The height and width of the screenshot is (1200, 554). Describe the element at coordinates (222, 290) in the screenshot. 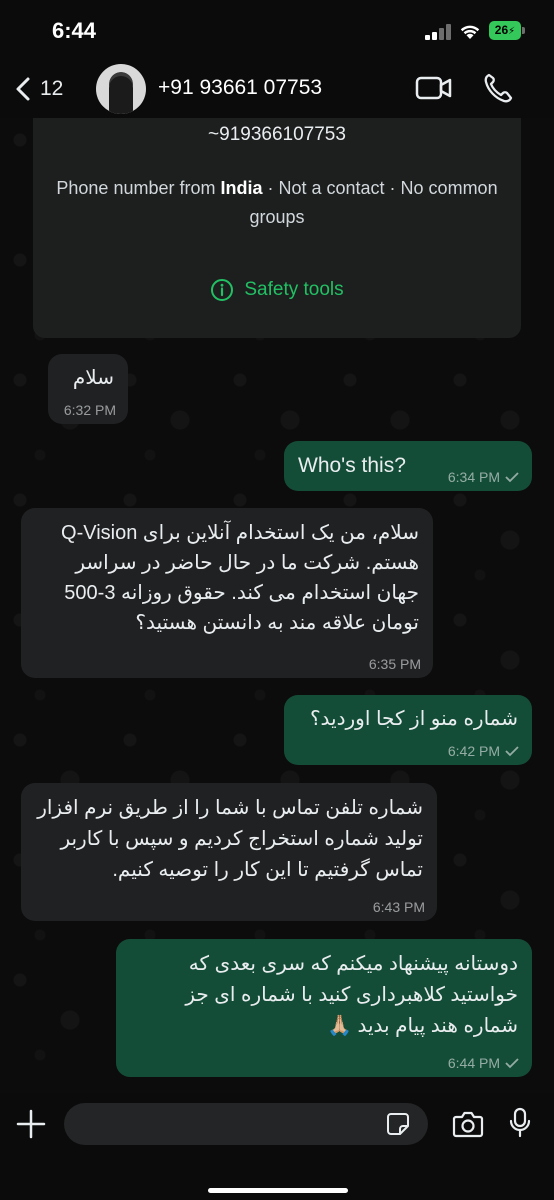

I see `info-icon` at that location.